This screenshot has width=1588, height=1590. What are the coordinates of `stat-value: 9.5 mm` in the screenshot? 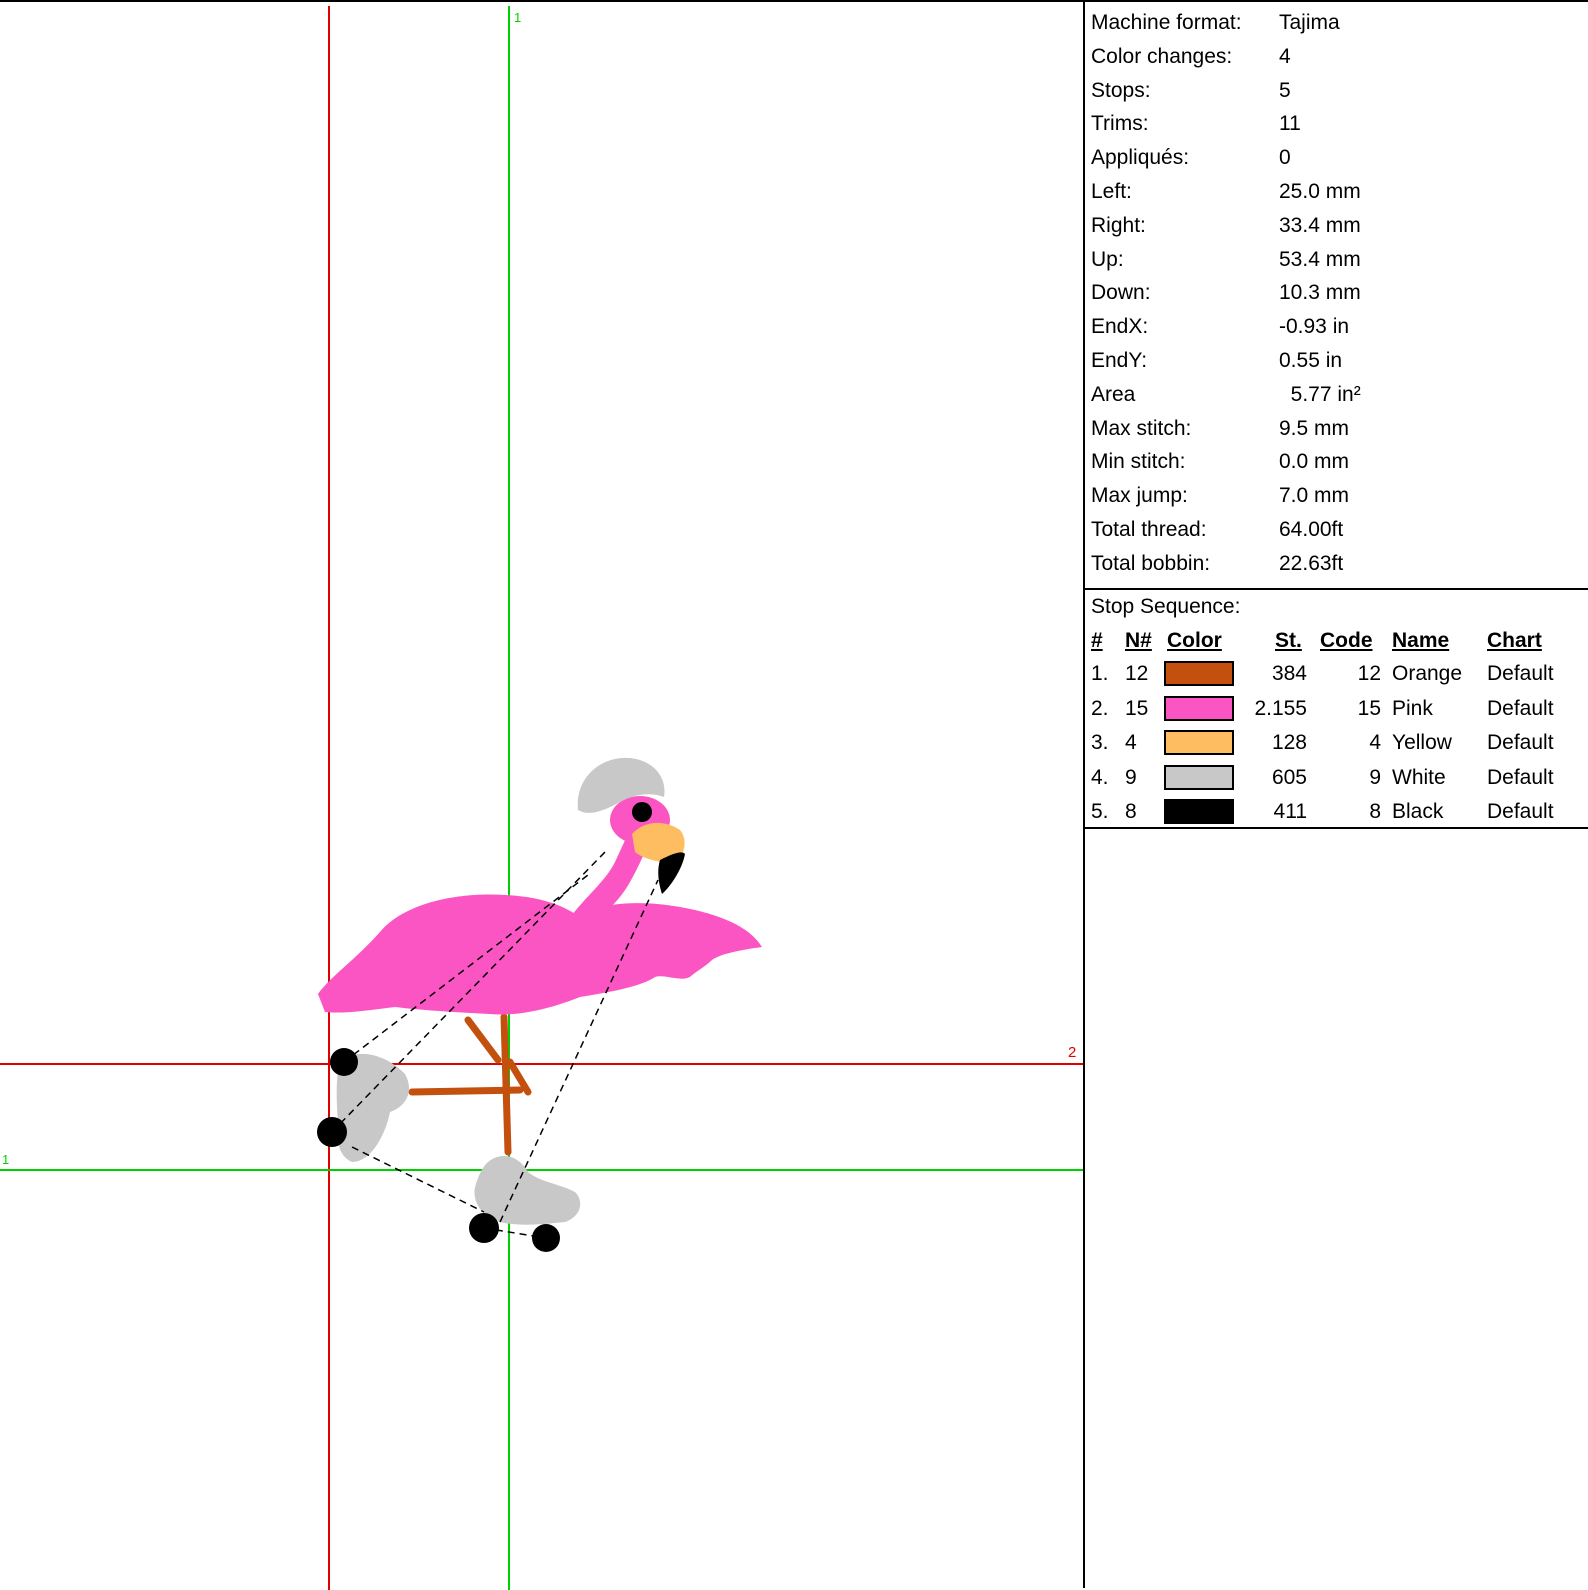 It's located at (1314, 428).